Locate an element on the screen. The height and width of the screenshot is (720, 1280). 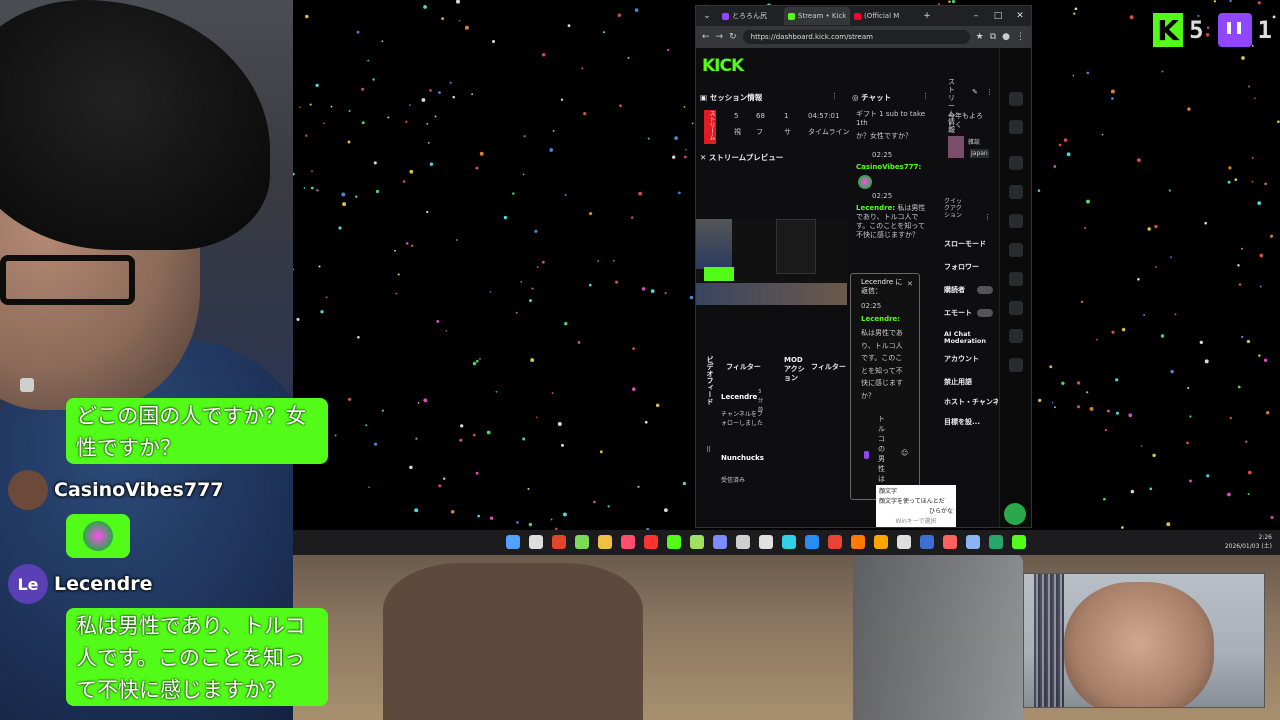
chat-menu-icon: ⋮ is located at coordinates (925, 96).